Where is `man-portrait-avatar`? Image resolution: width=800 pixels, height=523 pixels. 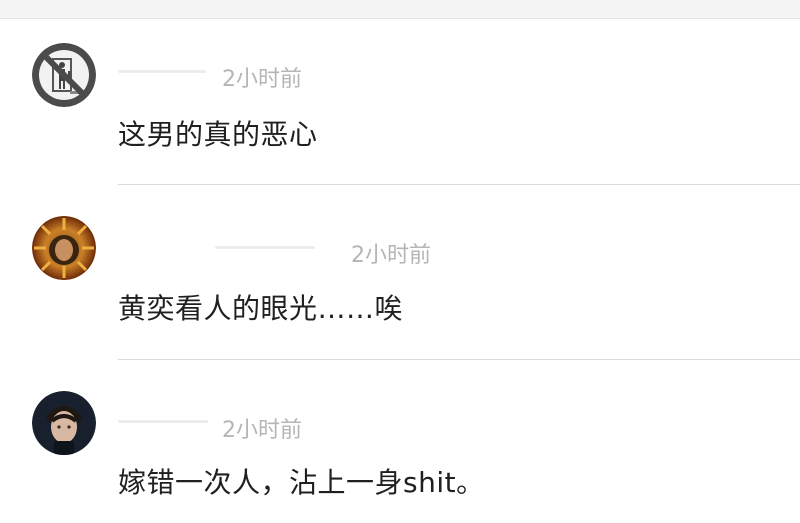 man-portrait-avatar is located at coordinates (64, 423).